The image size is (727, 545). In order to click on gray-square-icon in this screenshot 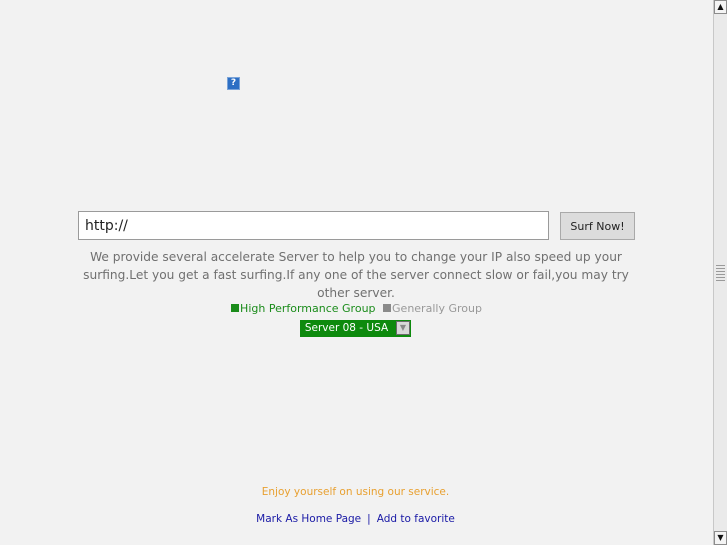, I will do `click(387, 308)`.